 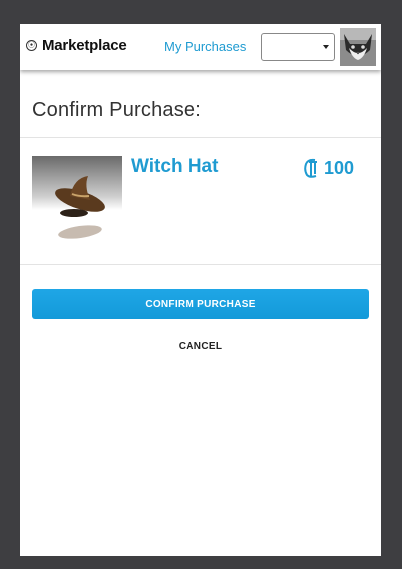 I want to click on item-thumbnail, so click(x=77, y=201).